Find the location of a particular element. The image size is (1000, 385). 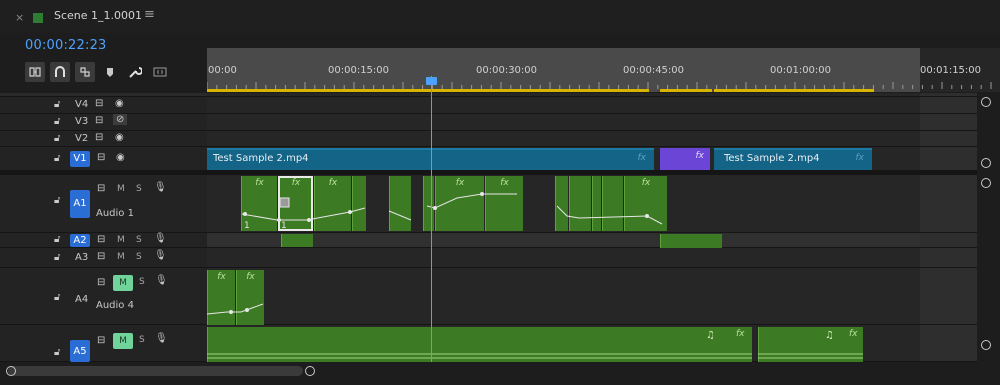

vertical-scrollbar-audio is located at coordinates (988, 268).